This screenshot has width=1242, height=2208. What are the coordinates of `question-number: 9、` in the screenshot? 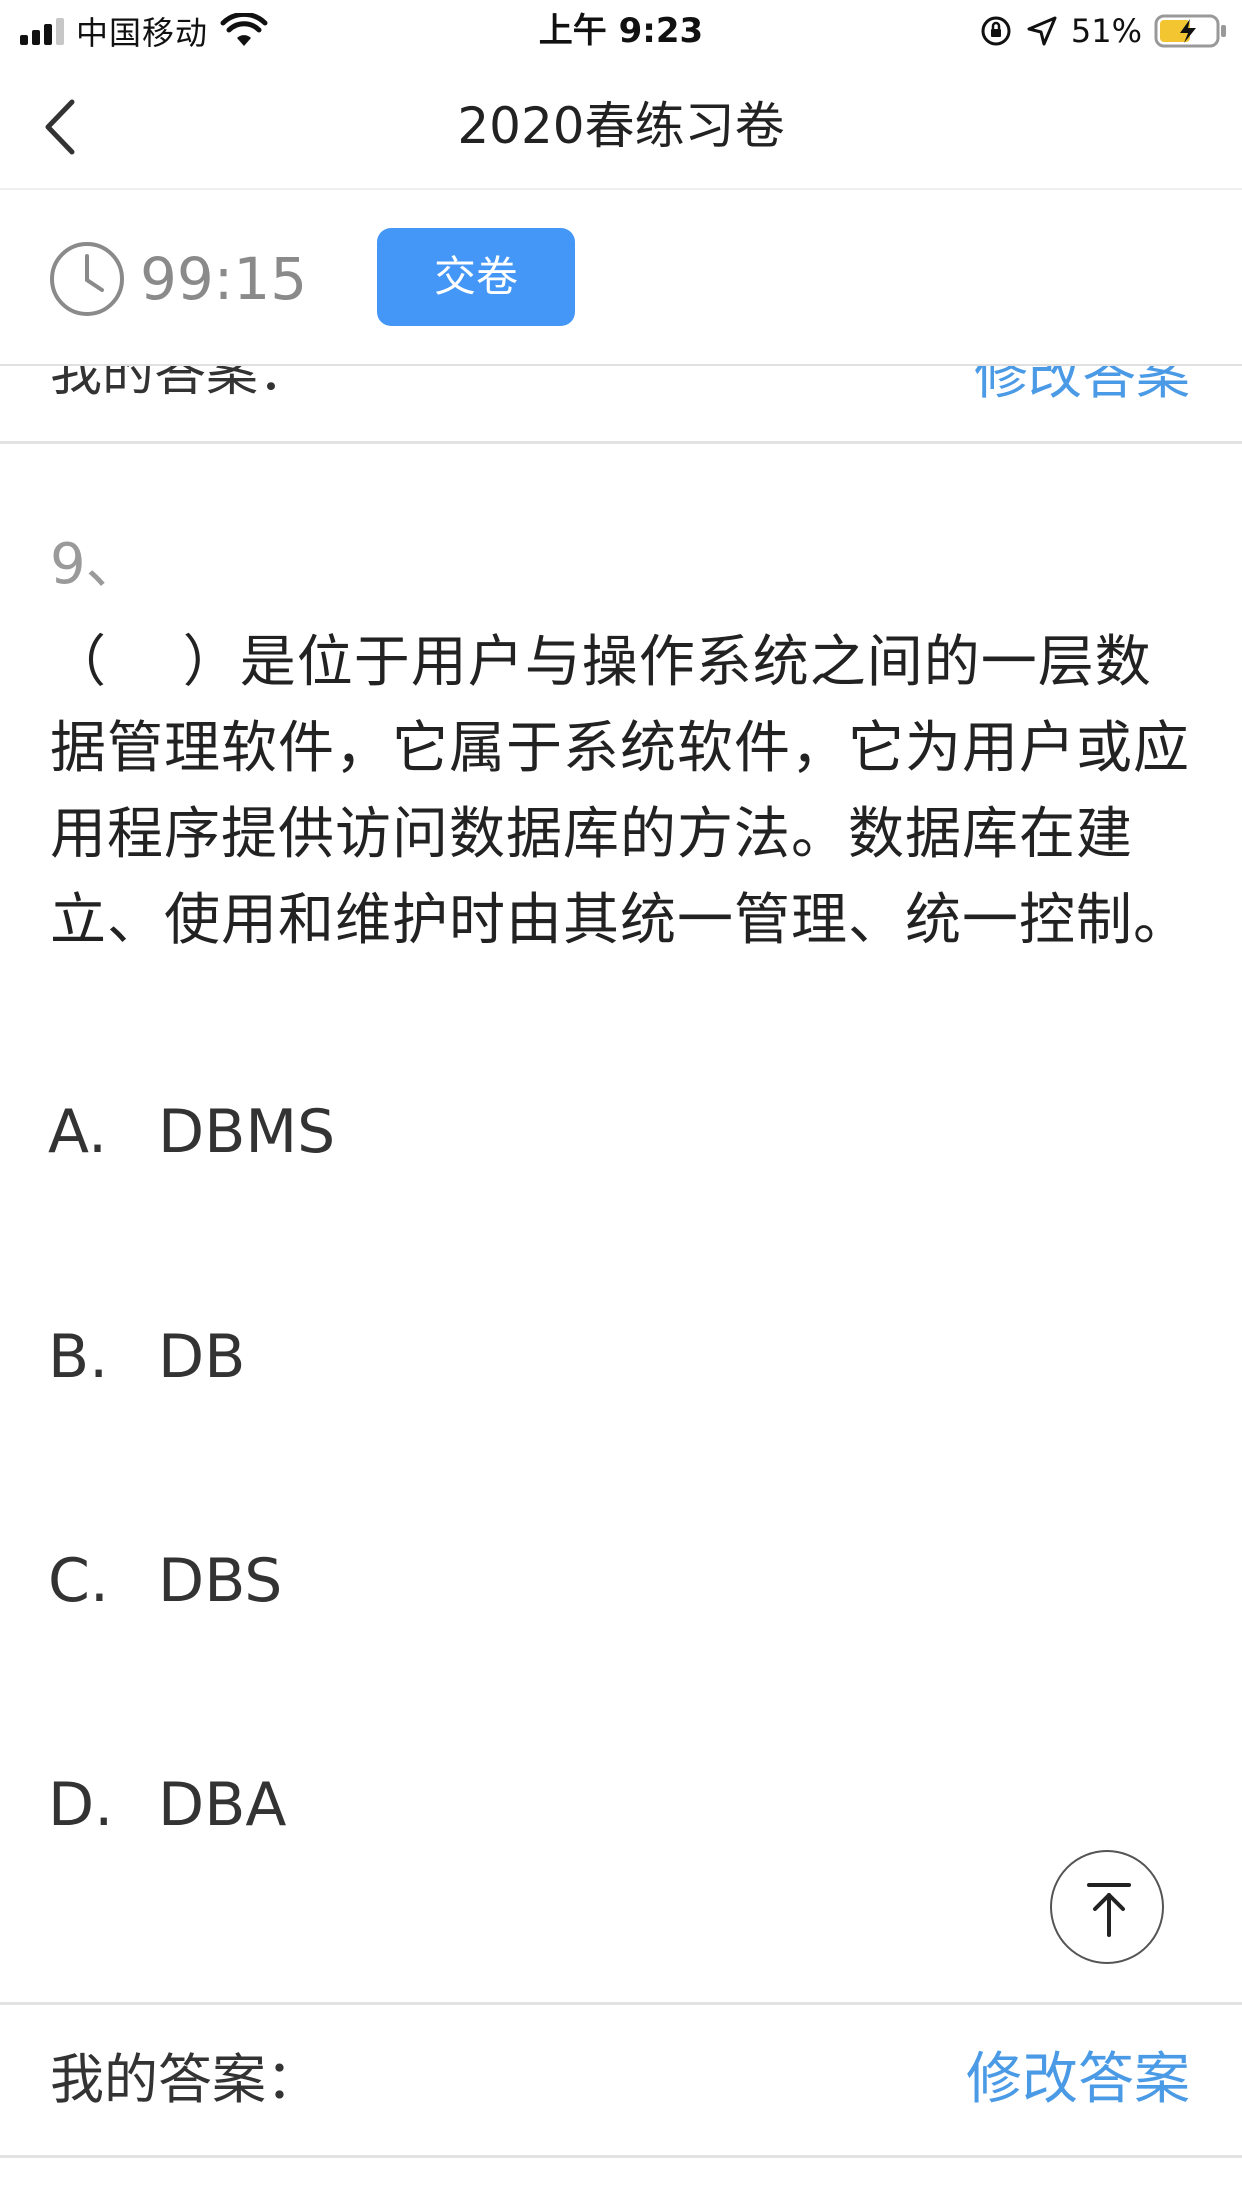 It's located at (96, 564).